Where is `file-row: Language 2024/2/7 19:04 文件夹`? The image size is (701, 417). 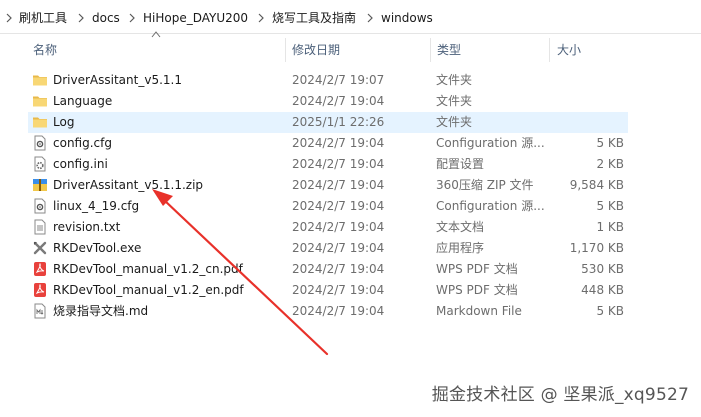 file-row: Language 2024/2/7 19:04 文件夹 is located at coordinates (328, 101).